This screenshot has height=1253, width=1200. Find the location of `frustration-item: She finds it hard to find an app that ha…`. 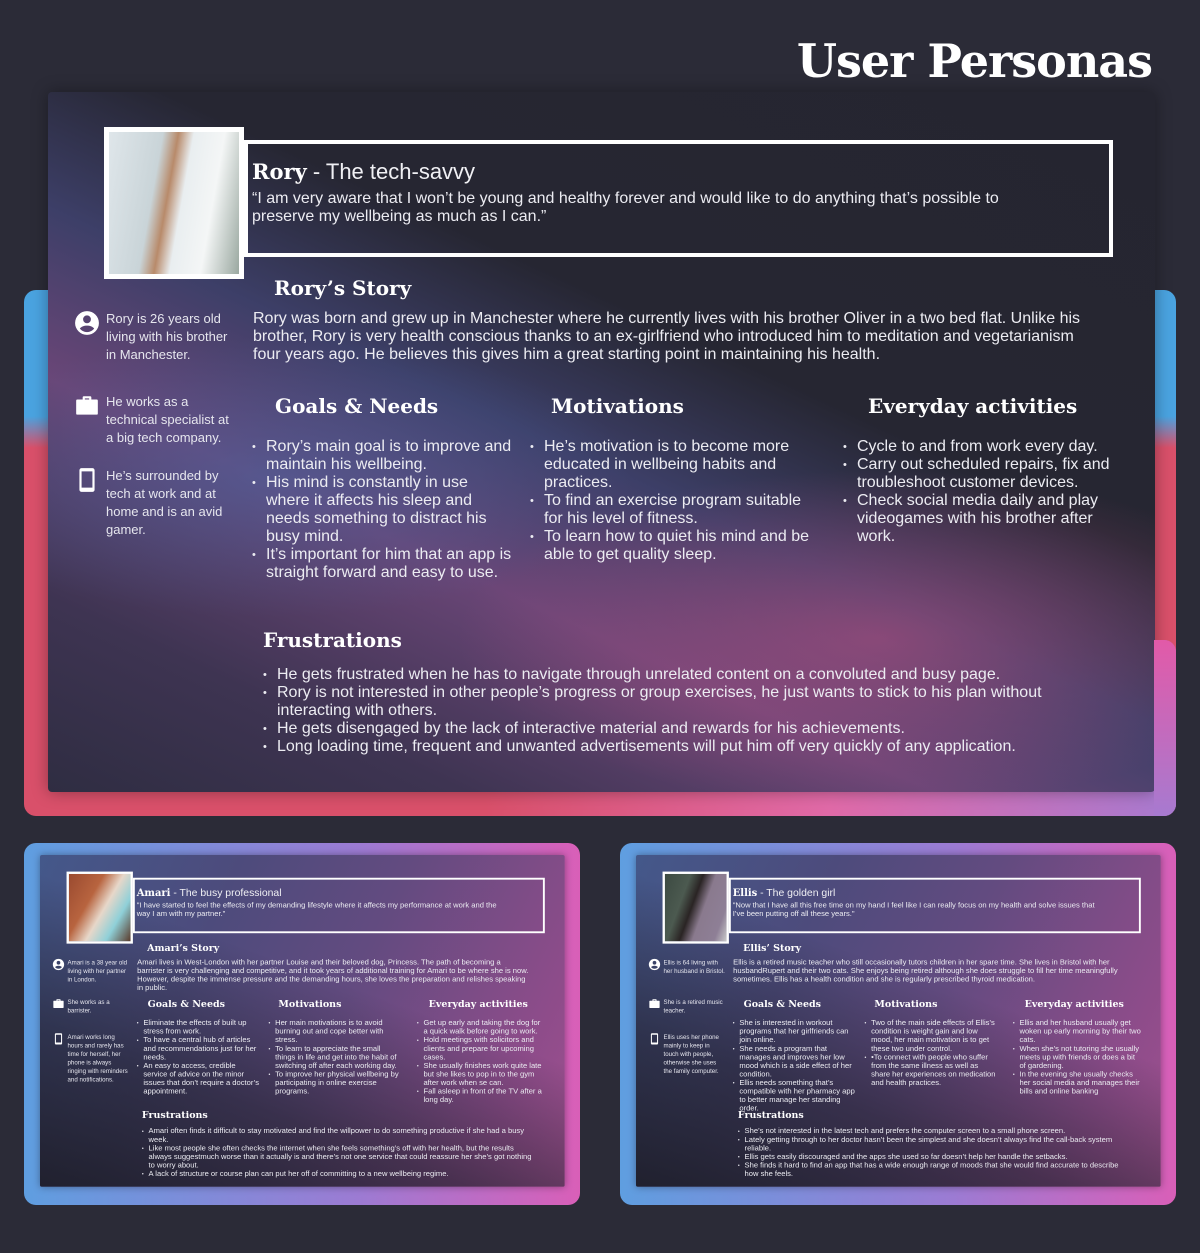

frustration-item: She finds it hard to find an app that ha… is located at coordinates (934, 1169).